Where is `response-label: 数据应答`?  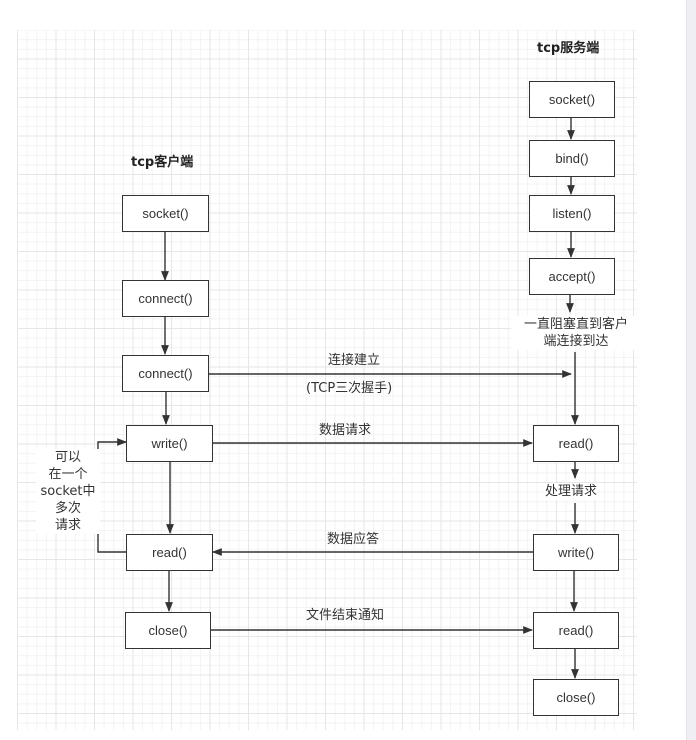 response-label: 数据应答 is located at coordinates (353, 539).